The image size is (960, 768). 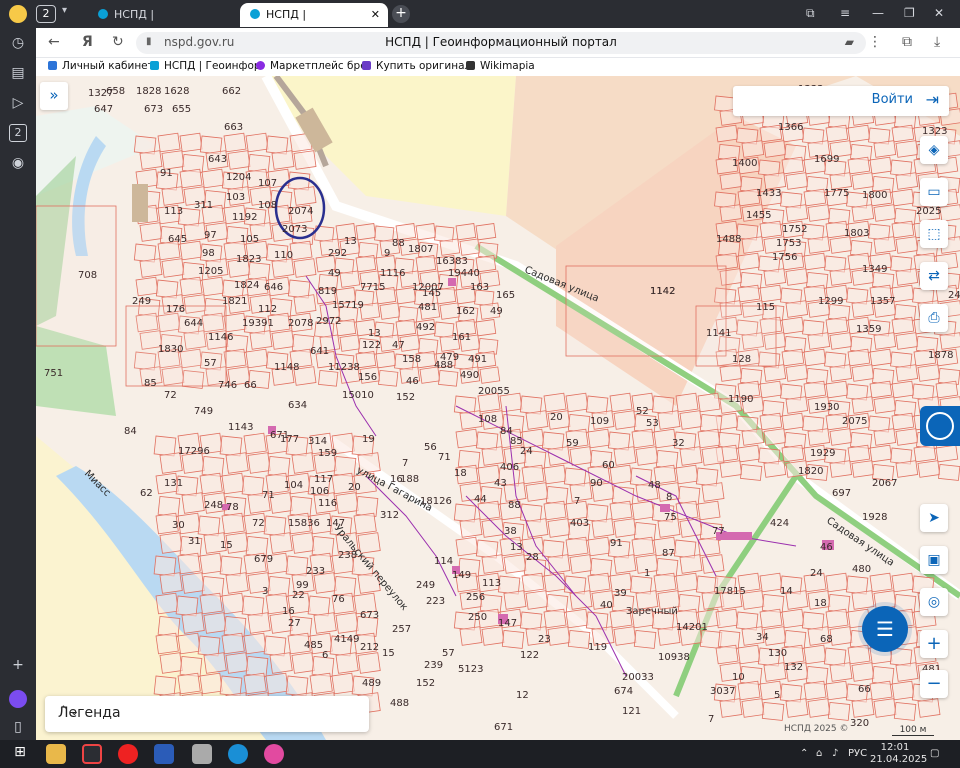 I want to click on parcel-number: 31, so click(x=194, y=541).